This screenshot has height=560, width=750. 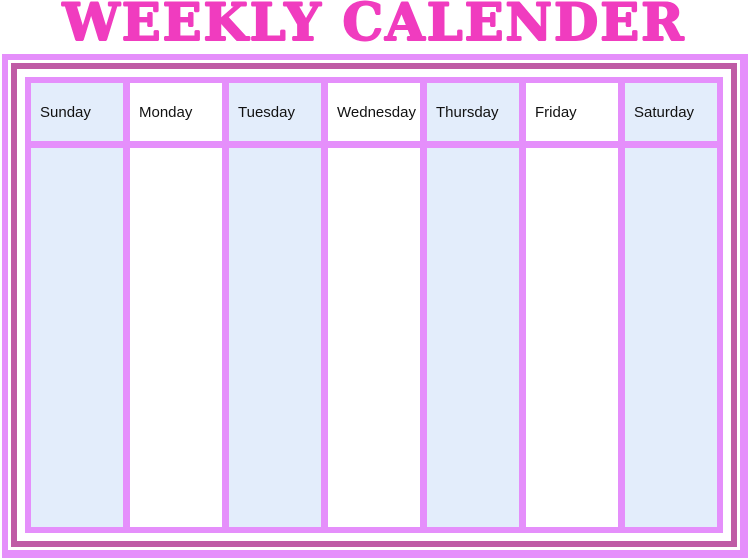 I want to click on day-cell-saturday, so click(x=671, y=337).